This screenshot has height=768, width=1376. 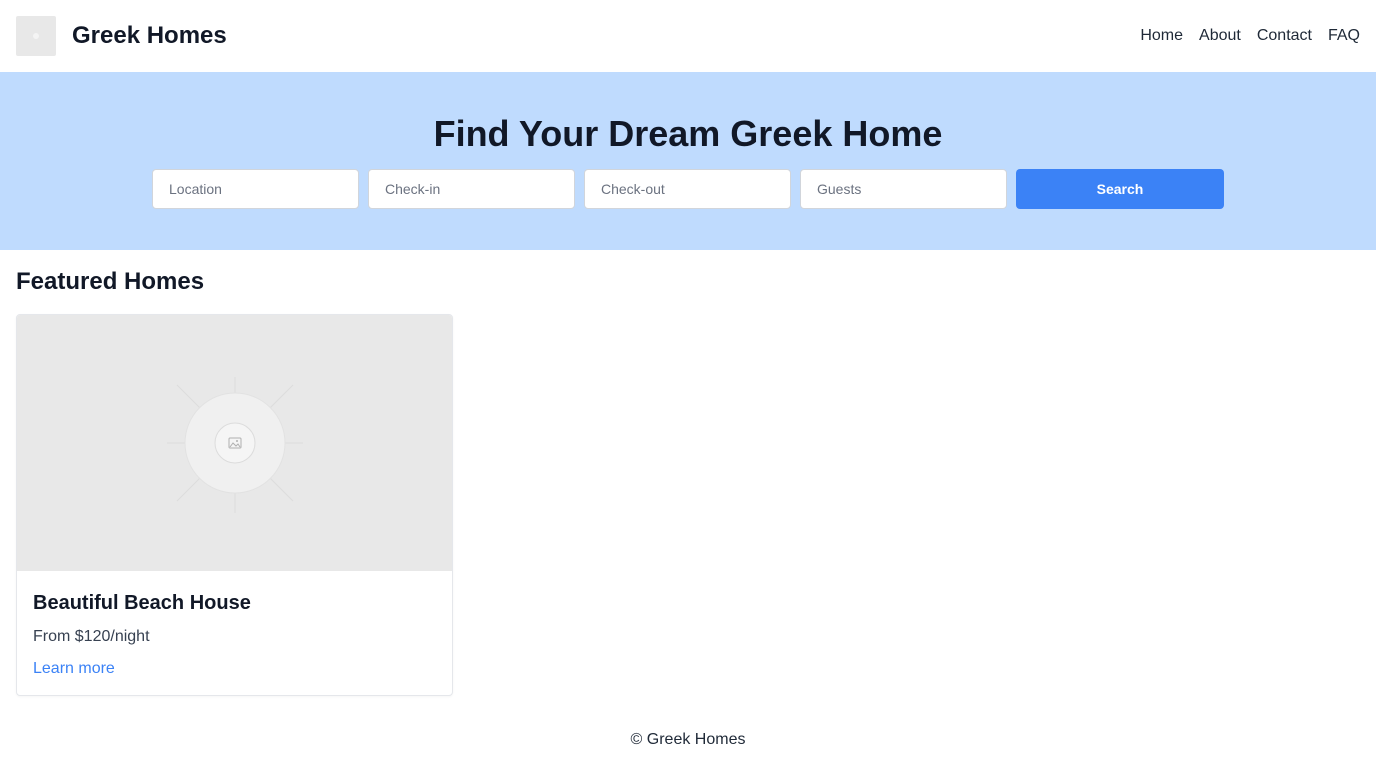 I want to click on site-footer: © Greek Homes, so click(x=688, y=739).